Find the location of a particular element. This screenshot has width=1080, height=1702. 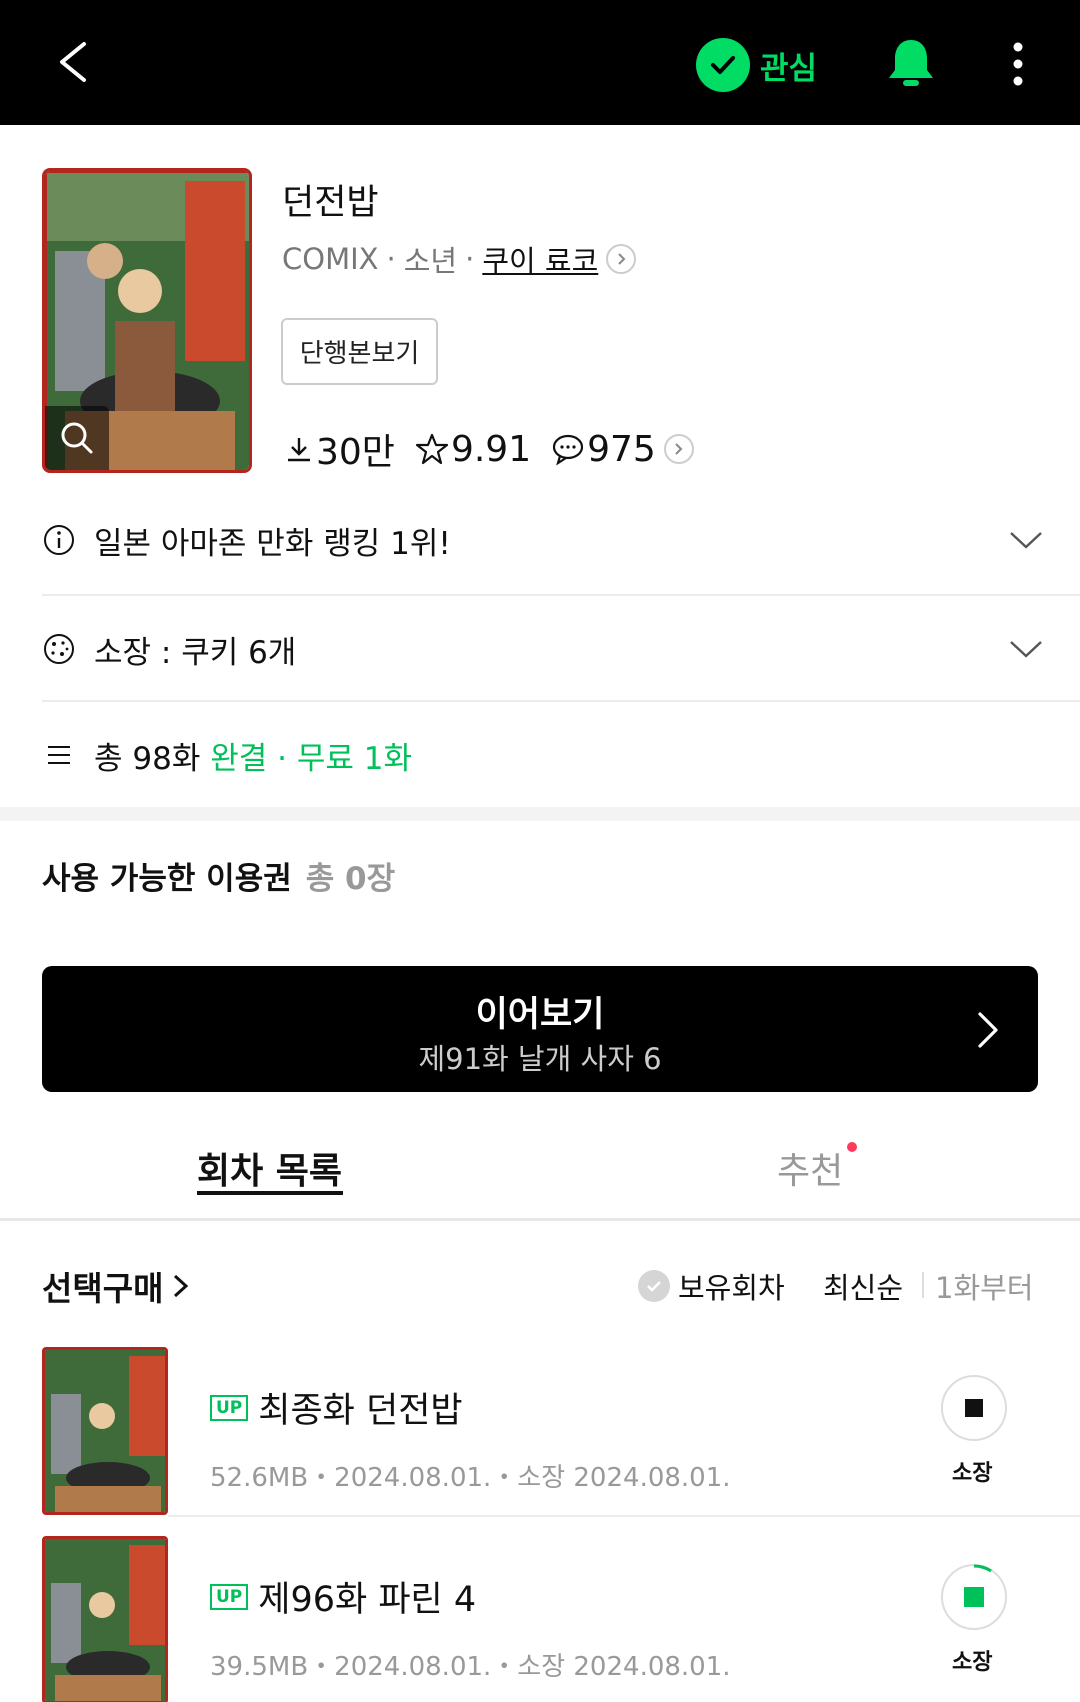

genre-label: 소년 is located at coordinates (430, 261).